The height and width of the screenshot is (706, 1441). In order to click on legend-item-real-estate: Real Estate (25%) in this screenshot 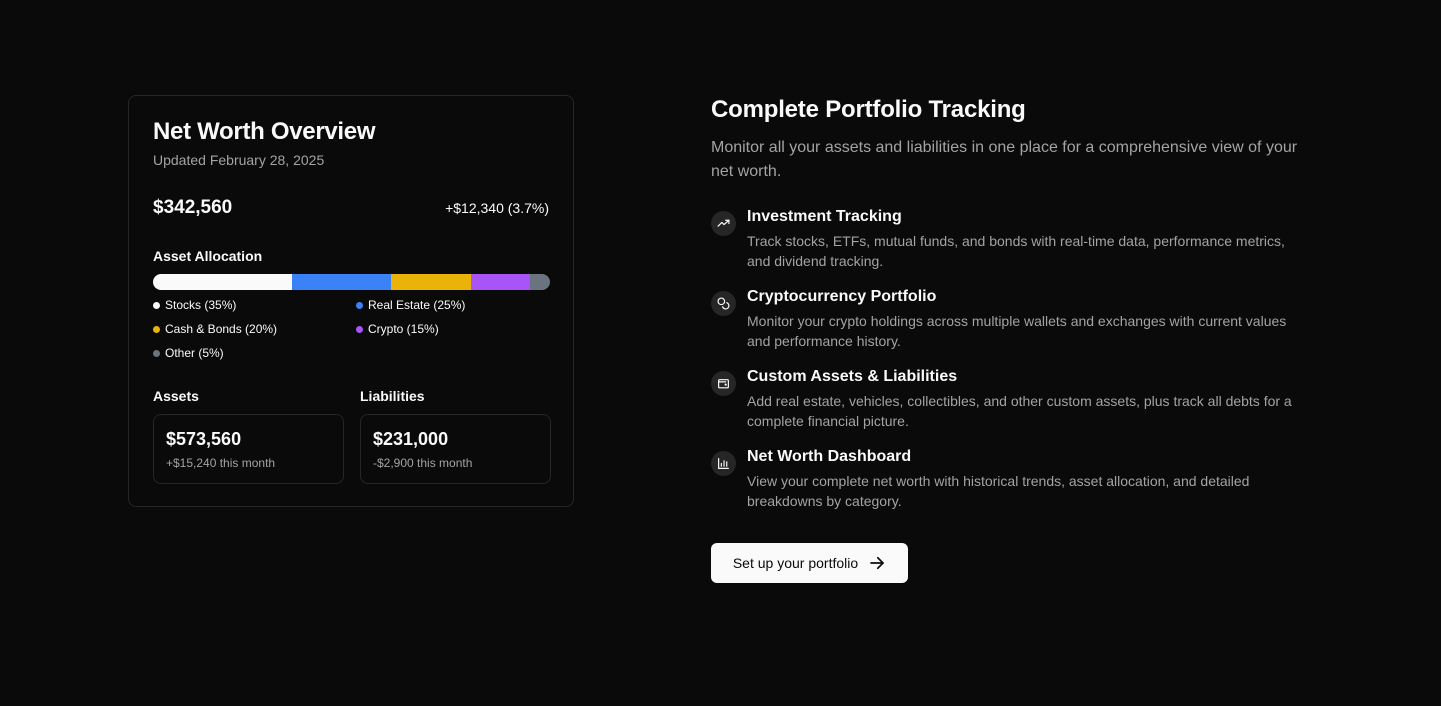, I will do `click(410, 305)`.